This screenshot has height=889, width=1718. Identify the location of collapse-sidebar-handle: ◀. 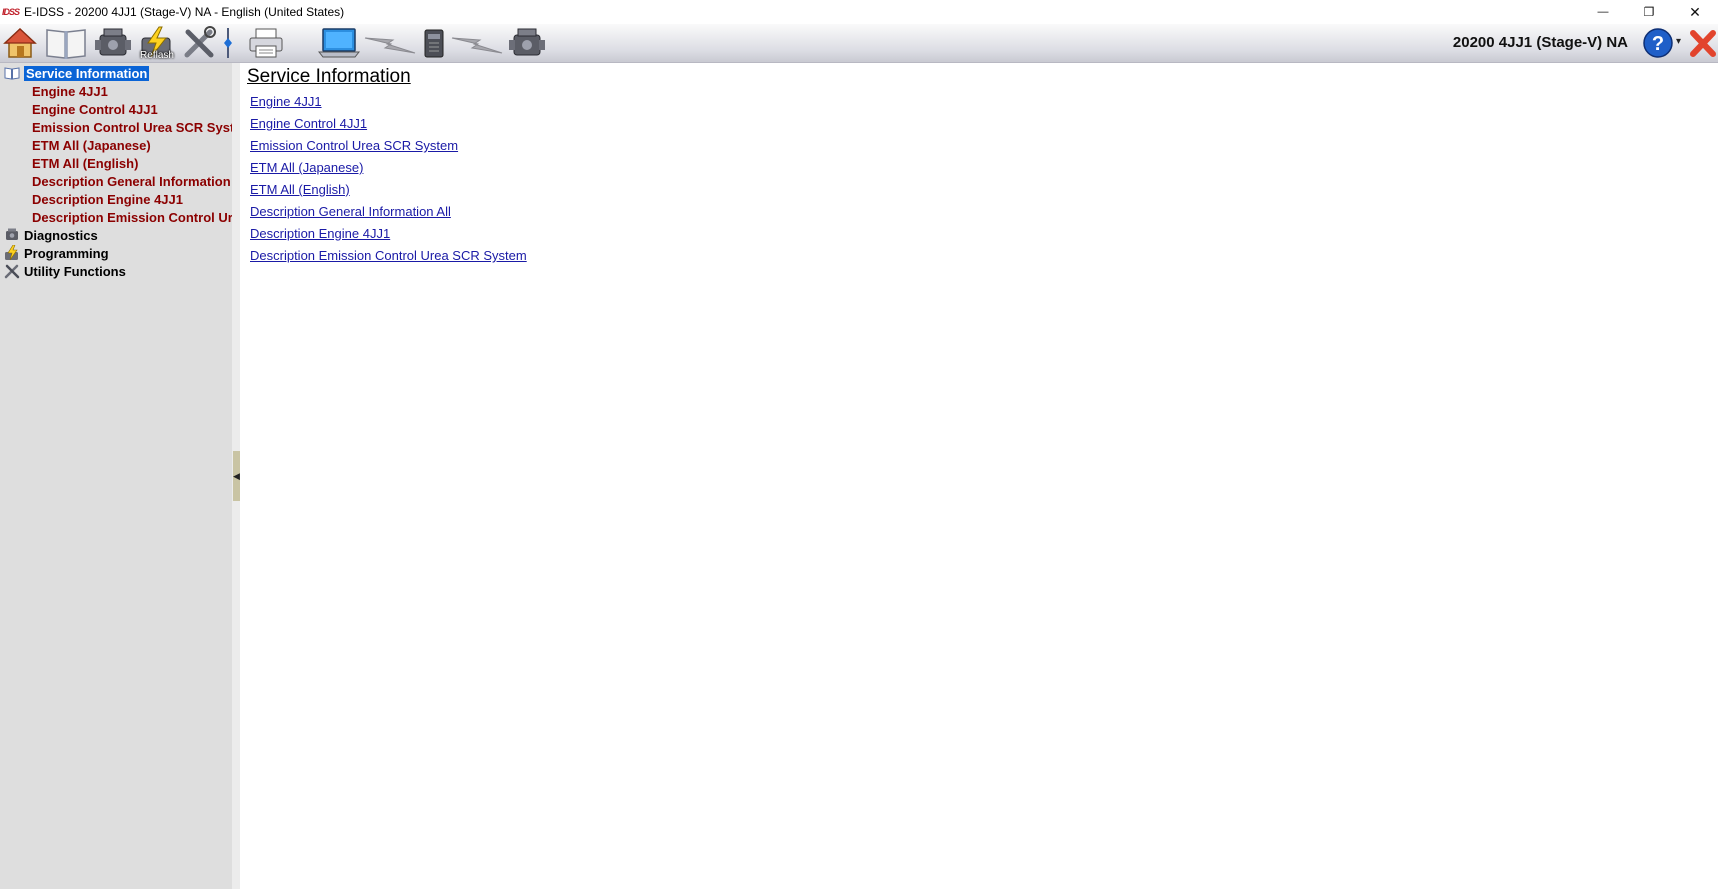
(236, 476).